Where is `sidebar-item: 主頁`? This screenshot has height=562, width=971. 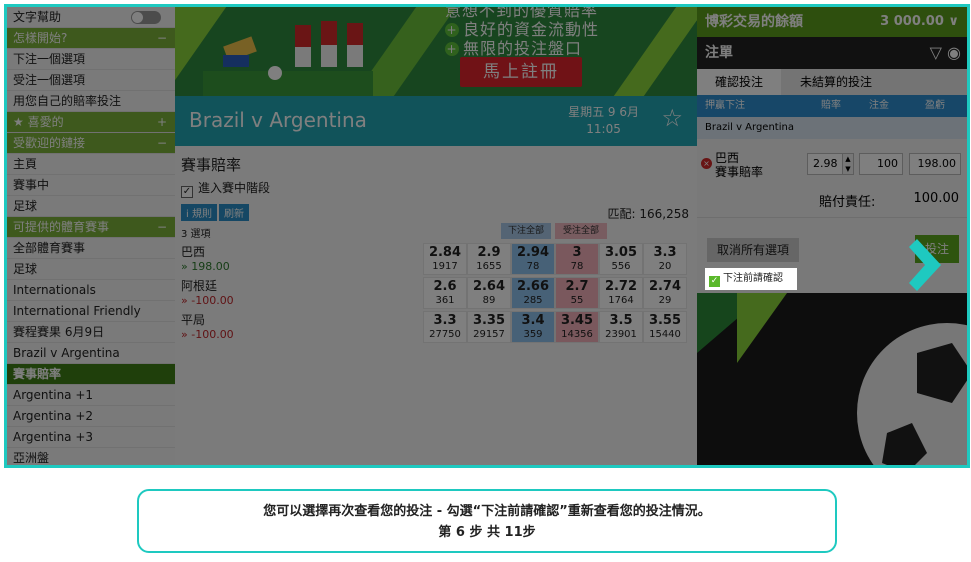
sidebar-item: 主頁 is located at coordinates (91, 164).